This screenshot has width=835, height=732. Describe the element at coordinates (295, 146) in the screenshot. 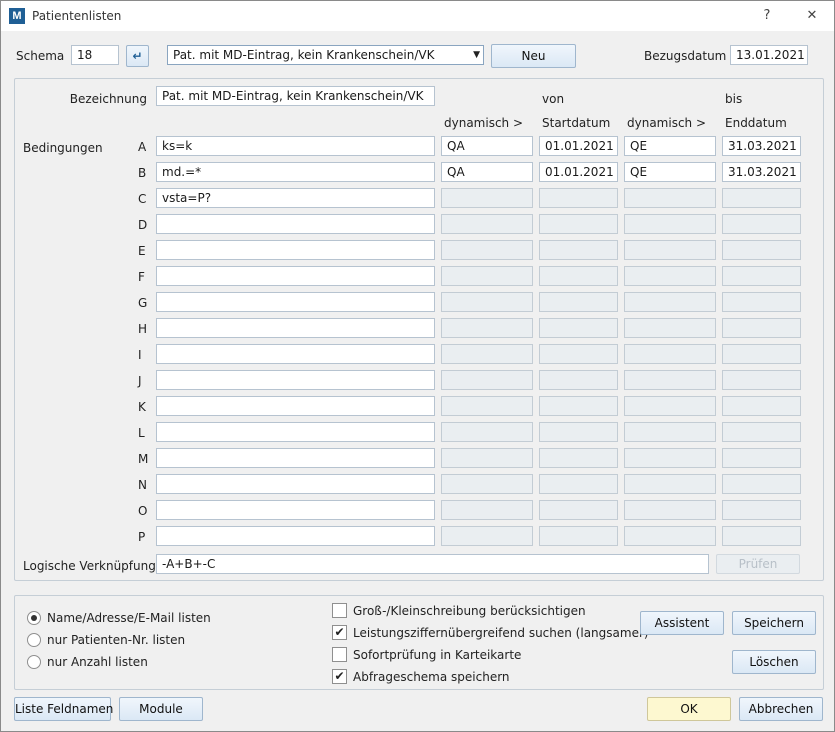

I see `expression-input: ks=k` at that location.